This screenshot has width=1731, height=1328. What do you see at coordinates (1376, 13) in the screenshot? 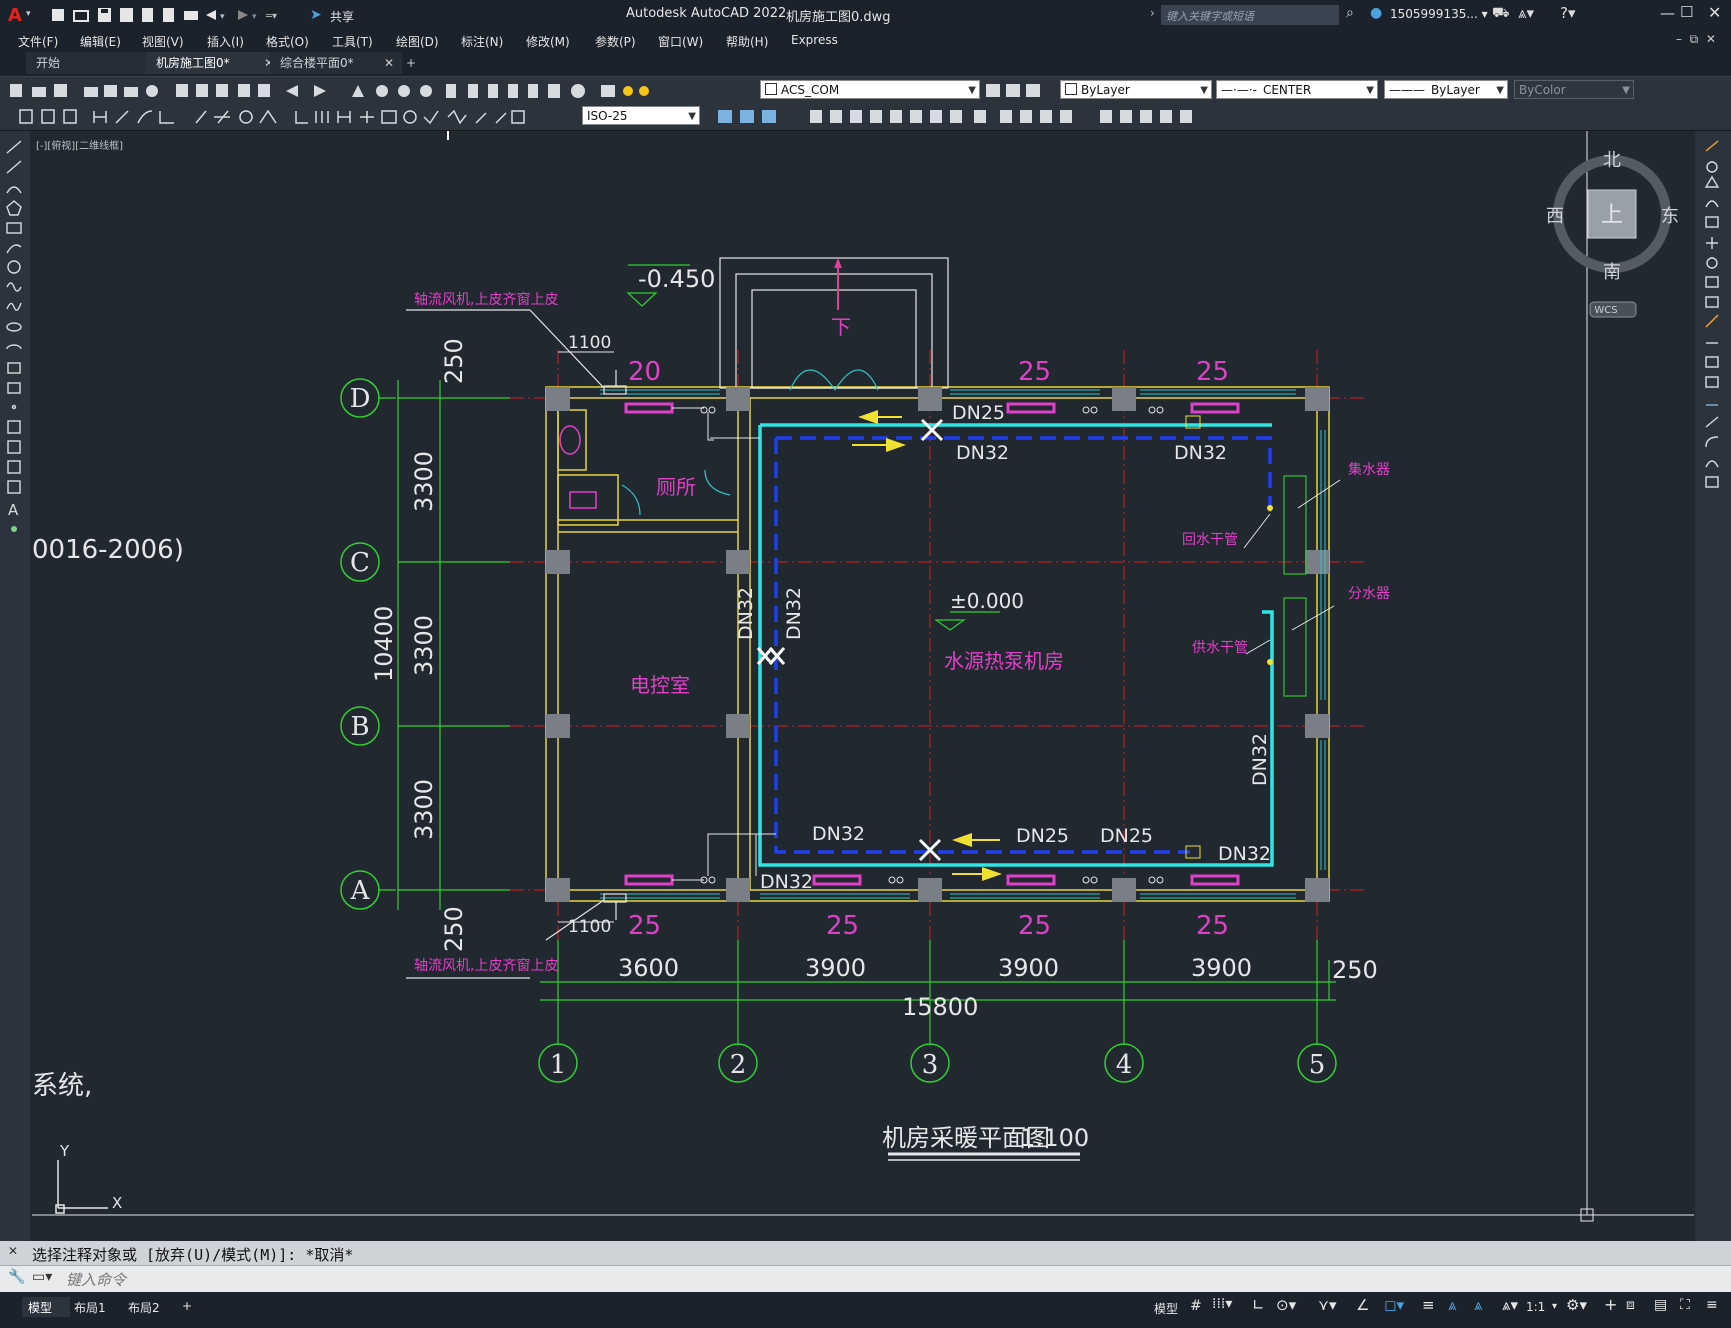
I see `user-icon: ●` at bounding box center [1376, 13].